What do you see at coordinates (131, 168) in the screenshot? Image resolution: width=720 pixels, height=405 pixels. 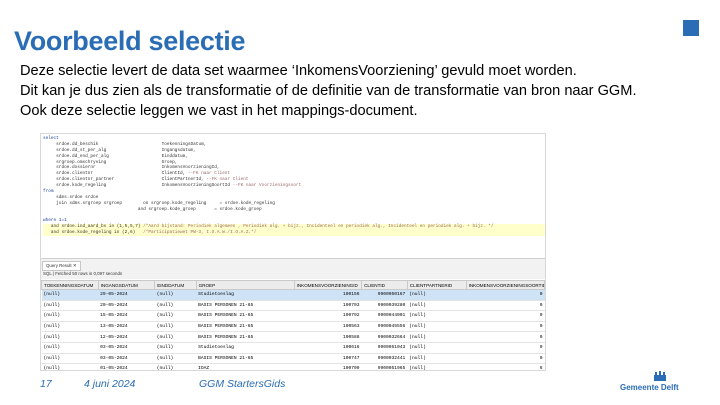 I see `sql-code: srdoe.dossiernr InkomensVoorzieningId,` at bounding box center [131, 168].